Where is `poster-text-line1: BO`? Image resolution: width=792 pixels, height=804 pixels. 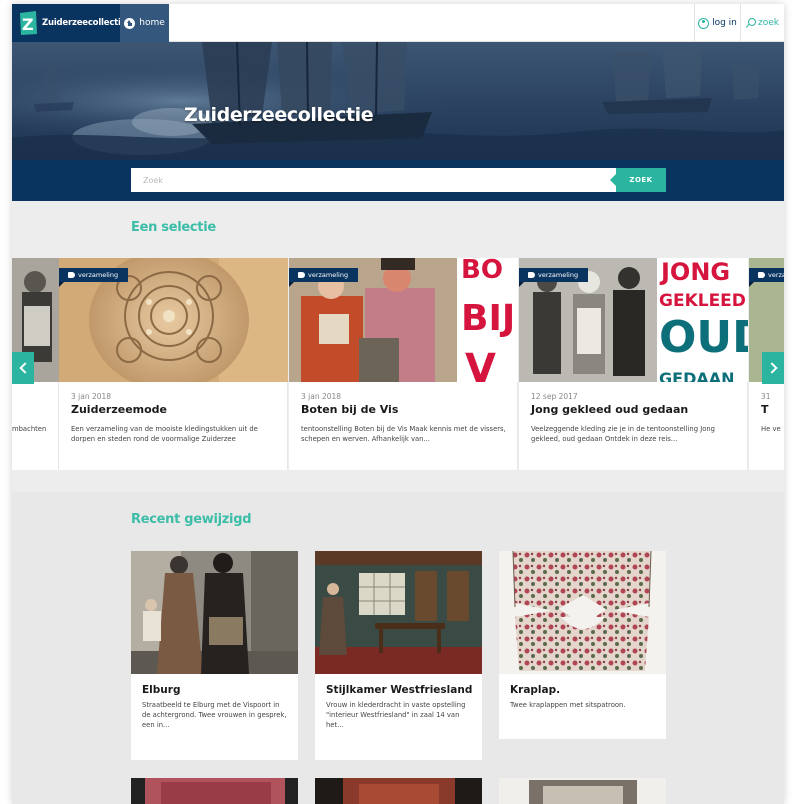
poster-text-line1: BO is located at coordinates (482, 271).